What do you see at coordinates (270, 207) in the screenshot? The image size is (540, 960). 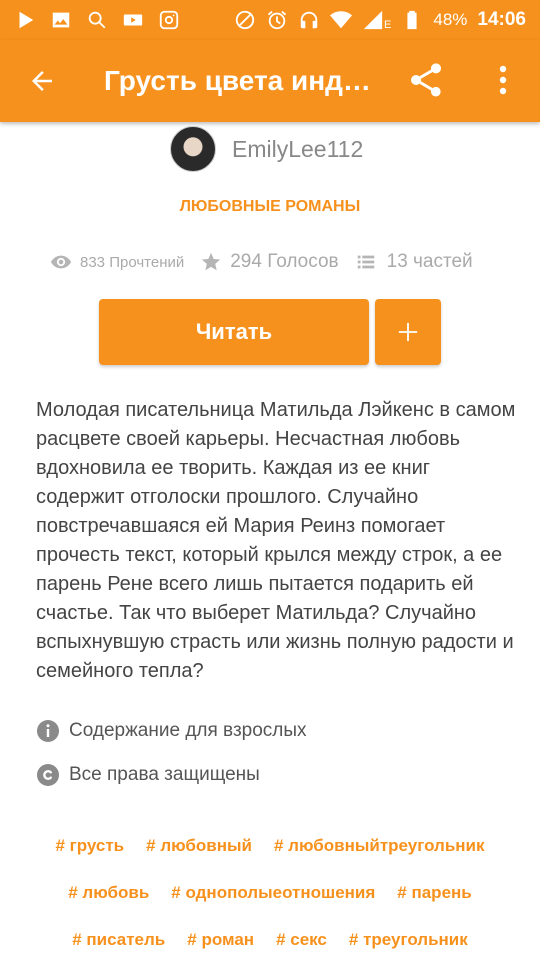 I see `category-link: ЛЮБОВНЫЕ РОМАНЫ` at bounding box center [270, 207].